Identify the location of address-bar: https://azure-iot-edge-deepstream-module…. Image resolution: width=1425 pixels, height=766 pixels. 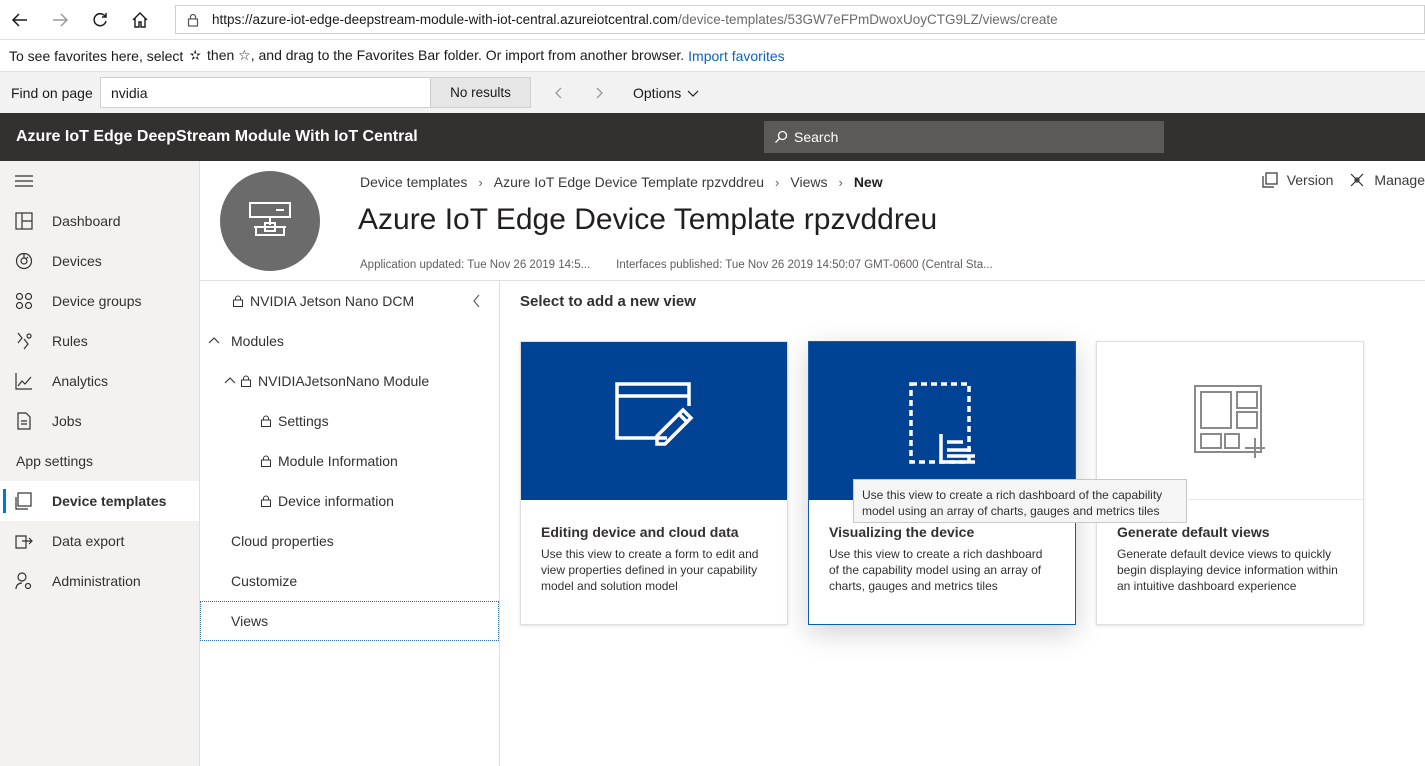
(800, 19).